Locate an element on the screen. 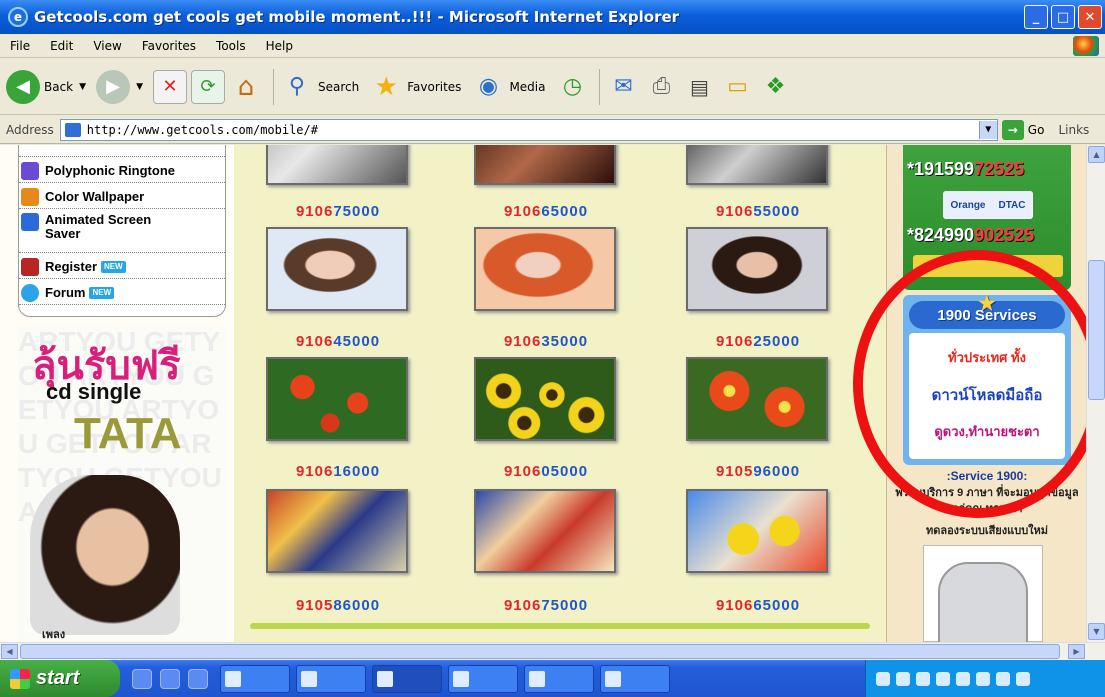  promo-artist: TATA is located at coordinates (128, 433).